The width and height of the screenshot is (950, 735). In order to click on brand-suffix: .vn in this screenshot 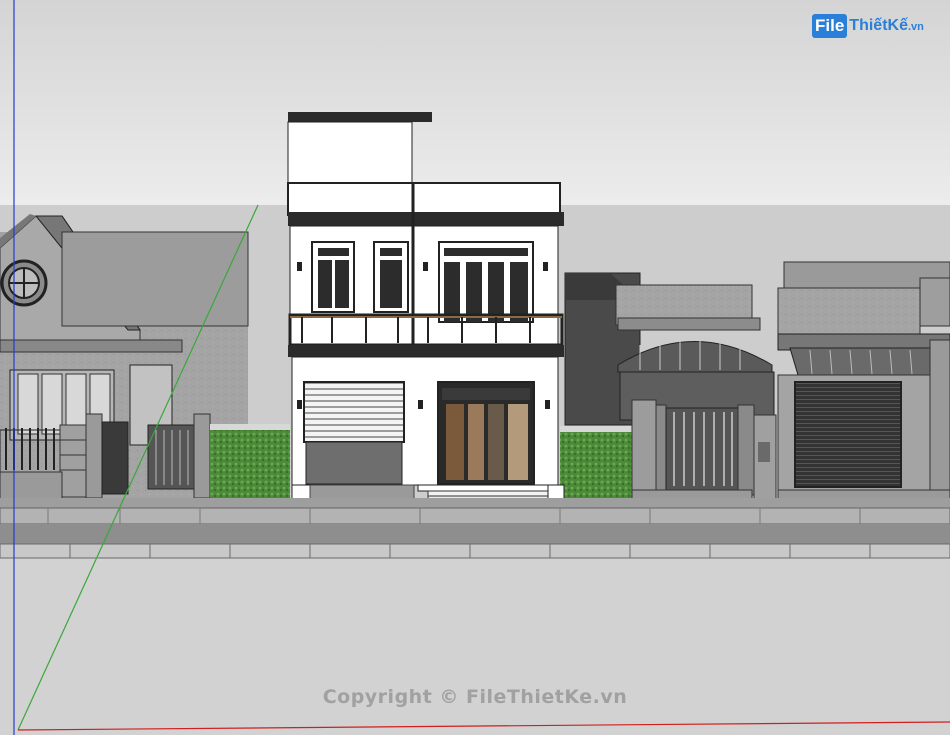, I will do `click(915, 27)`.